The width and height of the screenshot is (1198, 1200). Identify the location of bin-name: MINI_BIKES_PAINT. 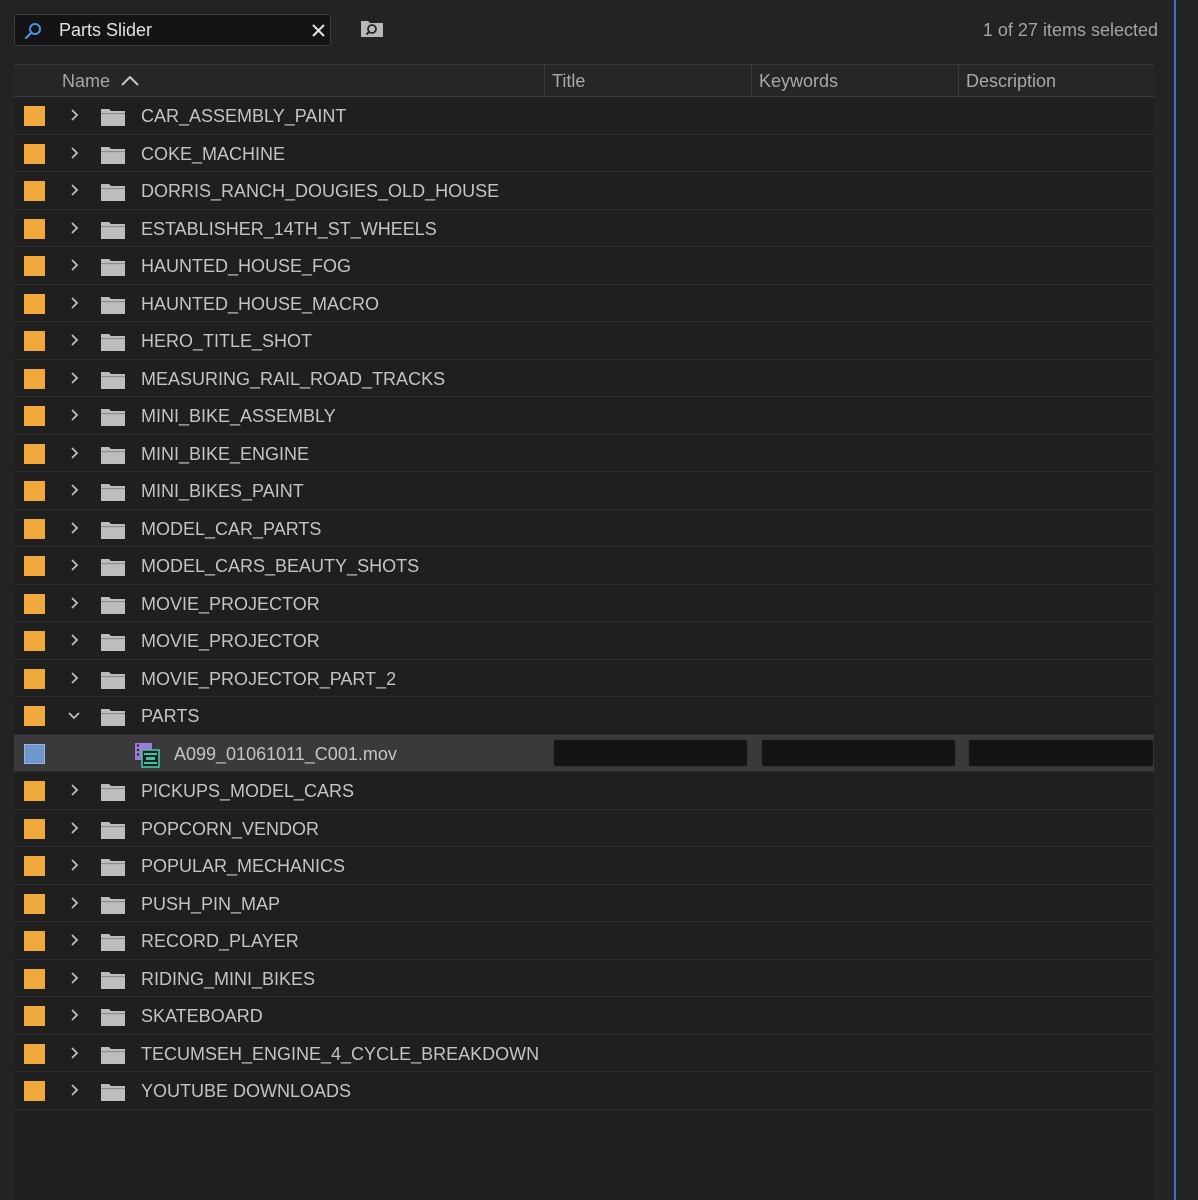
(222, 491).